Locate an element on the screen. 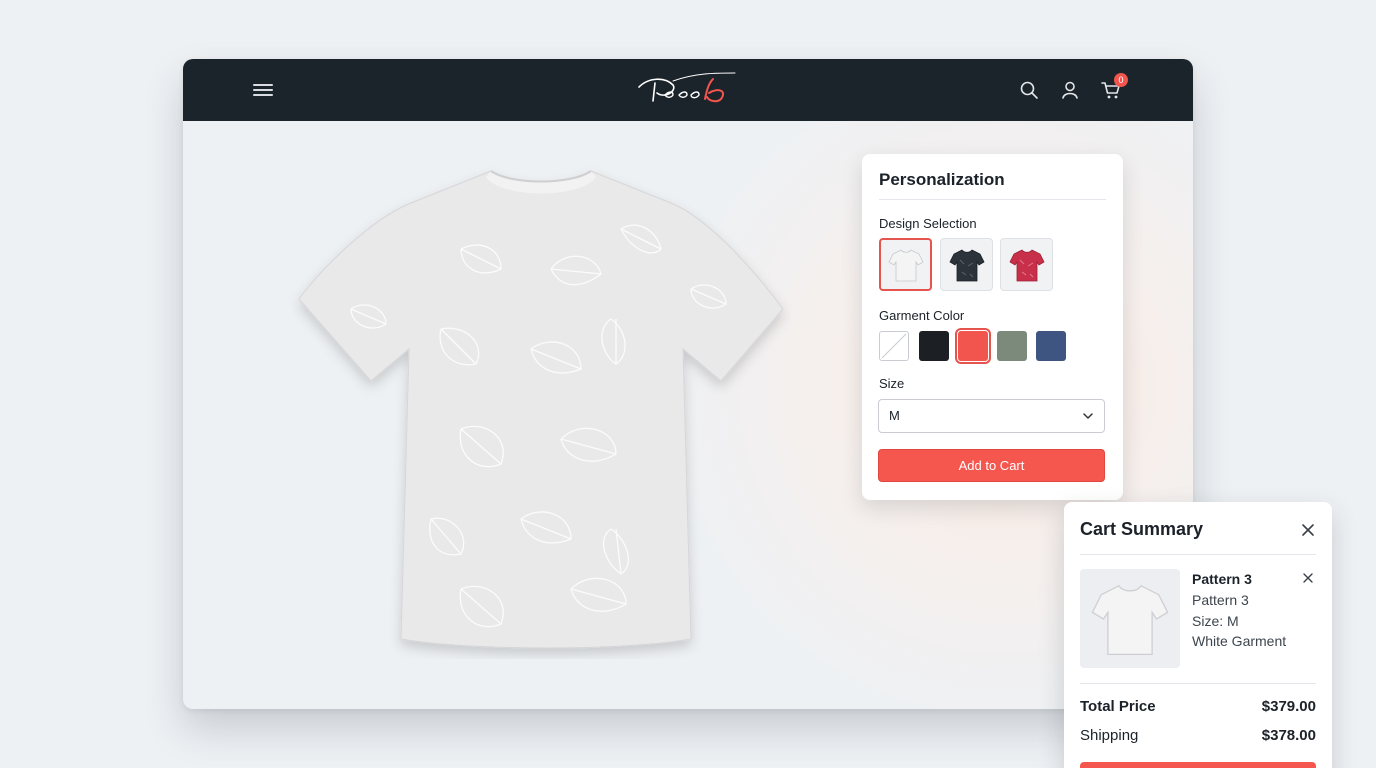 The image size is (1376, 768). top-nav-bar: 0 is located at coordinates (688, 90).